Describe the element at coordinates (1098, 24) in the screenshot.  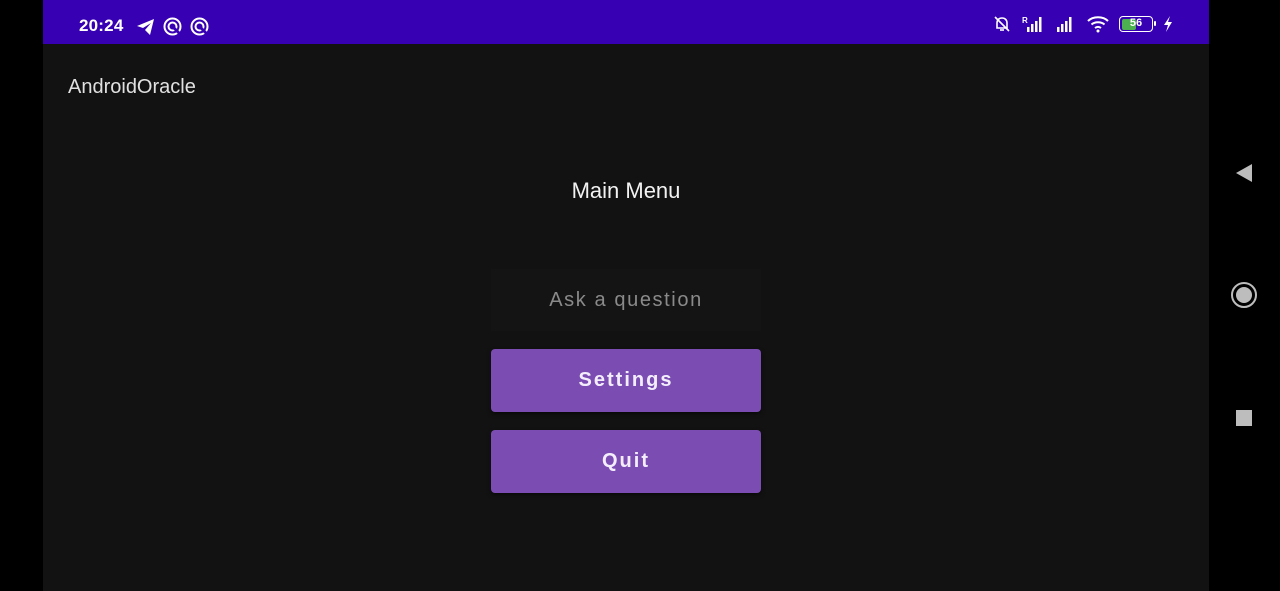
I see `wifi-icon` at that location.